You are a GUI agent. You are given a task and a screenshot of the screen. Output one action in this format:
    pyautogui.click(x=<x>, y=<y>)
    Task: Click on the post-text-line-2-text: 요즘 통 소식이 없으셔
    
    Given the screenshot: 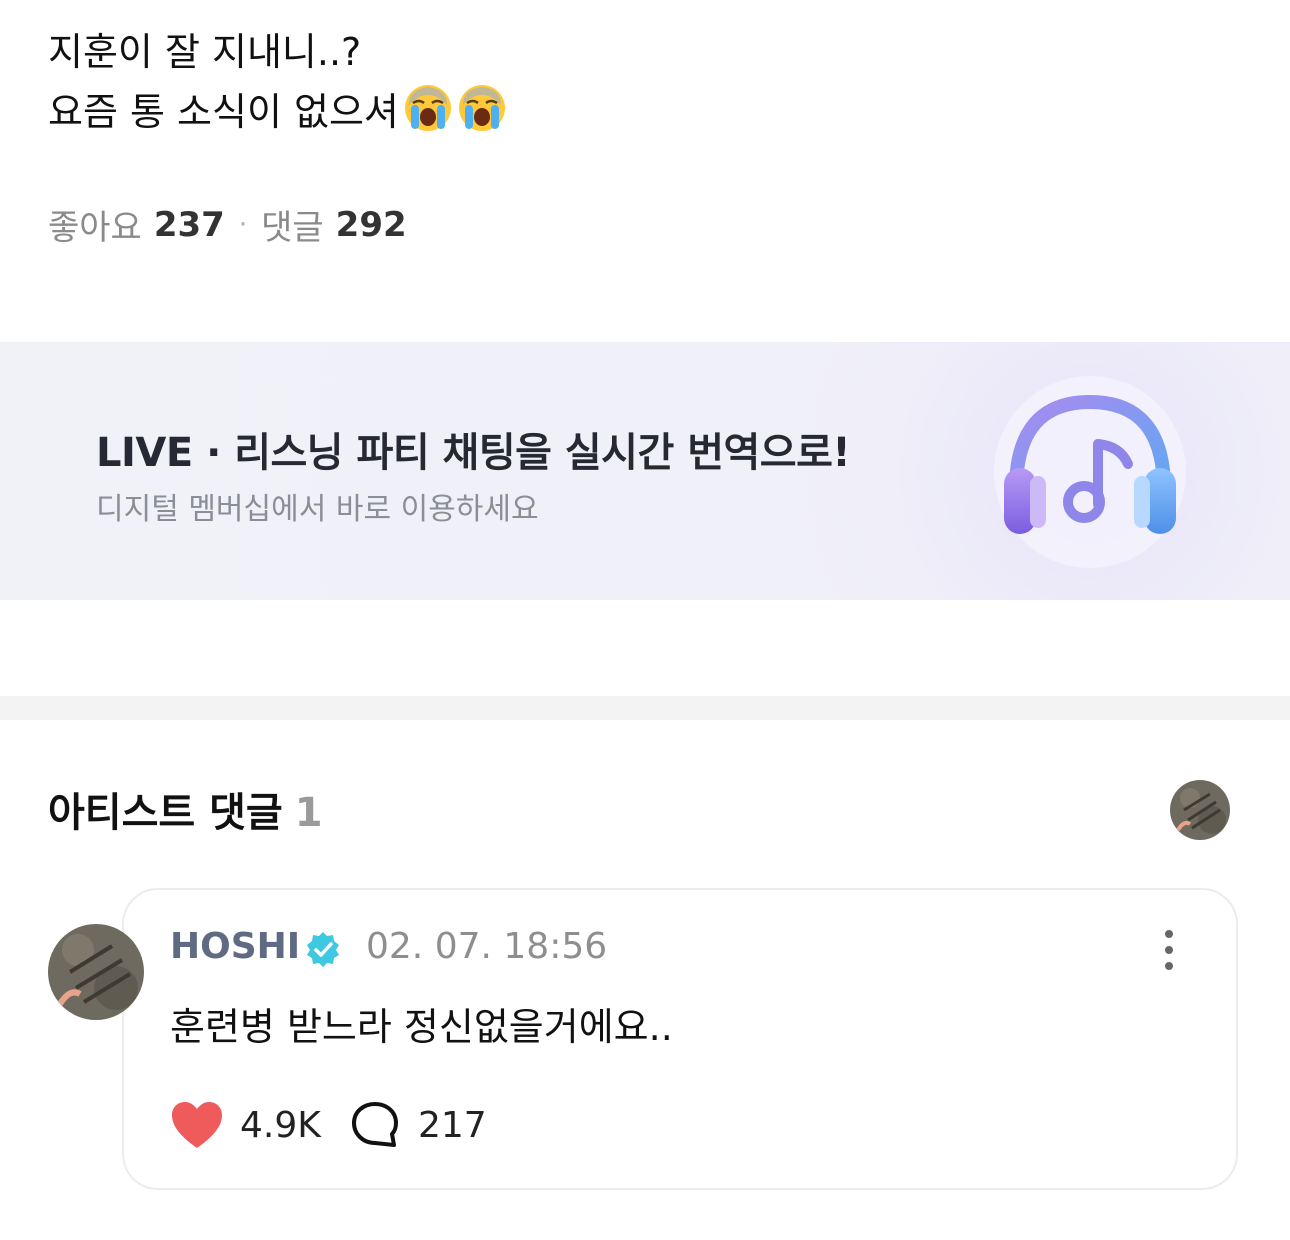 What is the action you would take?
    pyautogui.click(x=223, y=112)
    